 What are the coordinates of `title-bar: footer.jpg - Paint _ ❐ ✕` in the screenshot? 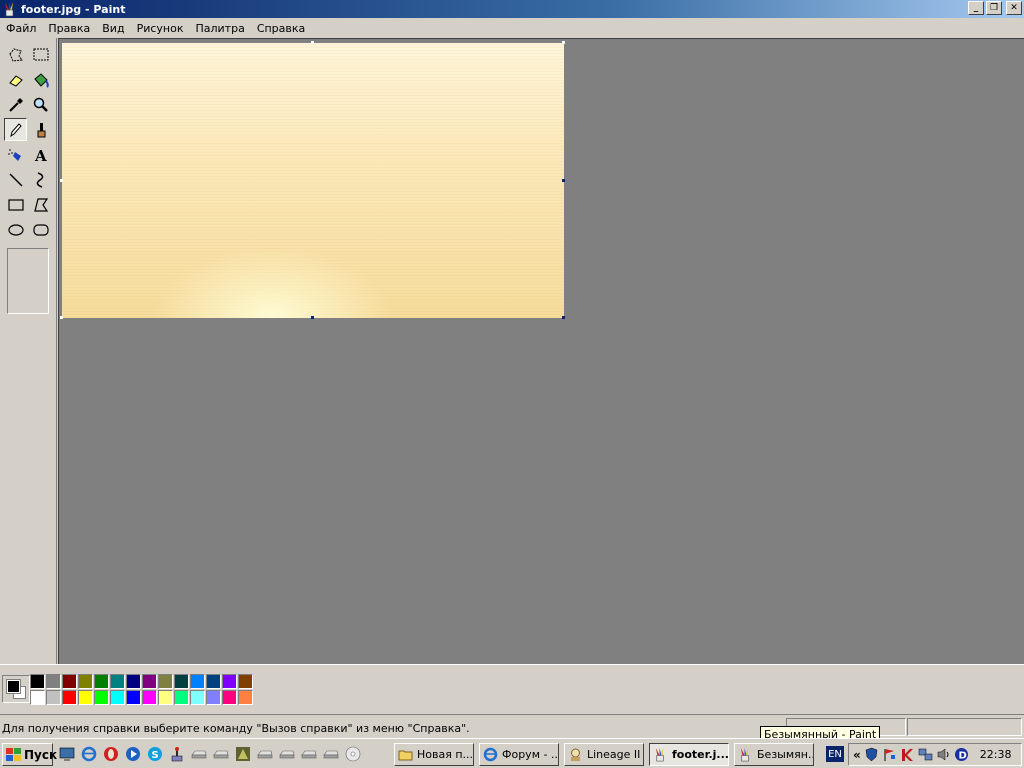 It's located at (512, 9).